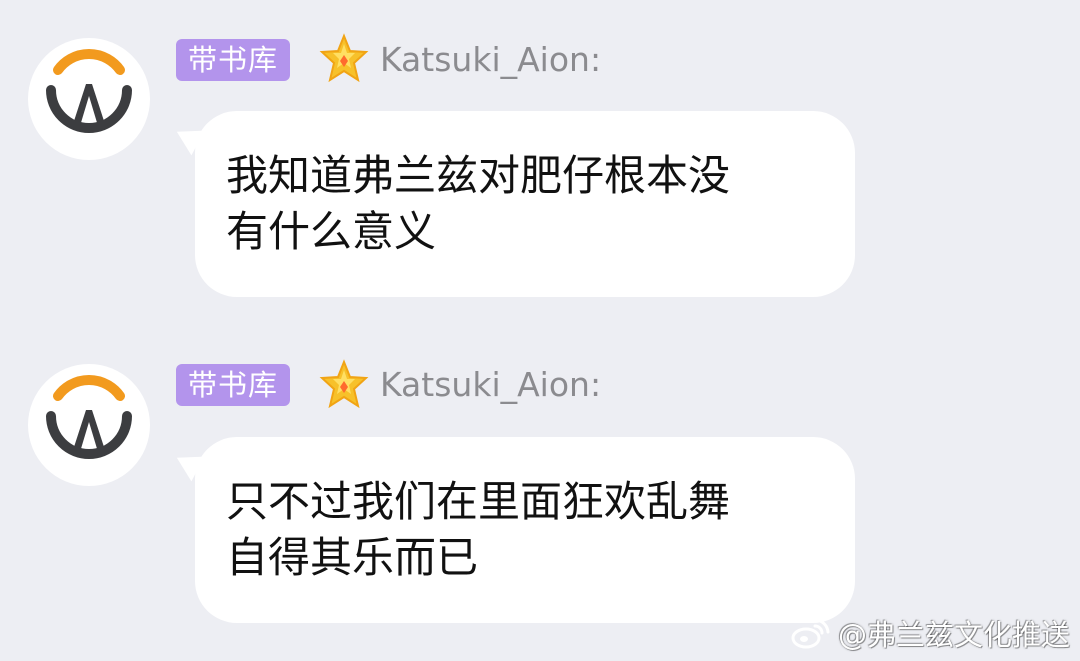  What do you see at coordinates (478, 529) in the screenshot?
I see `message-text: 只不过我们在里面狂欢乱舞 自得其乐而已` at bounding box center [478, 529].